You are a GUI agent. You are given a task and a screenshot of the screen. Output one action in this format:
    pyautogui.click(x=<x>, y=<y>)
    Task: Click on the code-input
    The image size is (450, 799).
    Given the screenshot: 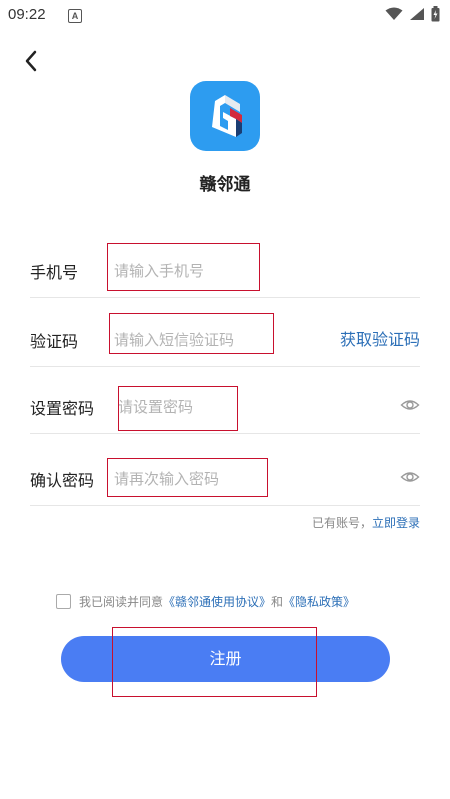 What is the action you would take?
    pyautogui.click(x=199, y=340)
    